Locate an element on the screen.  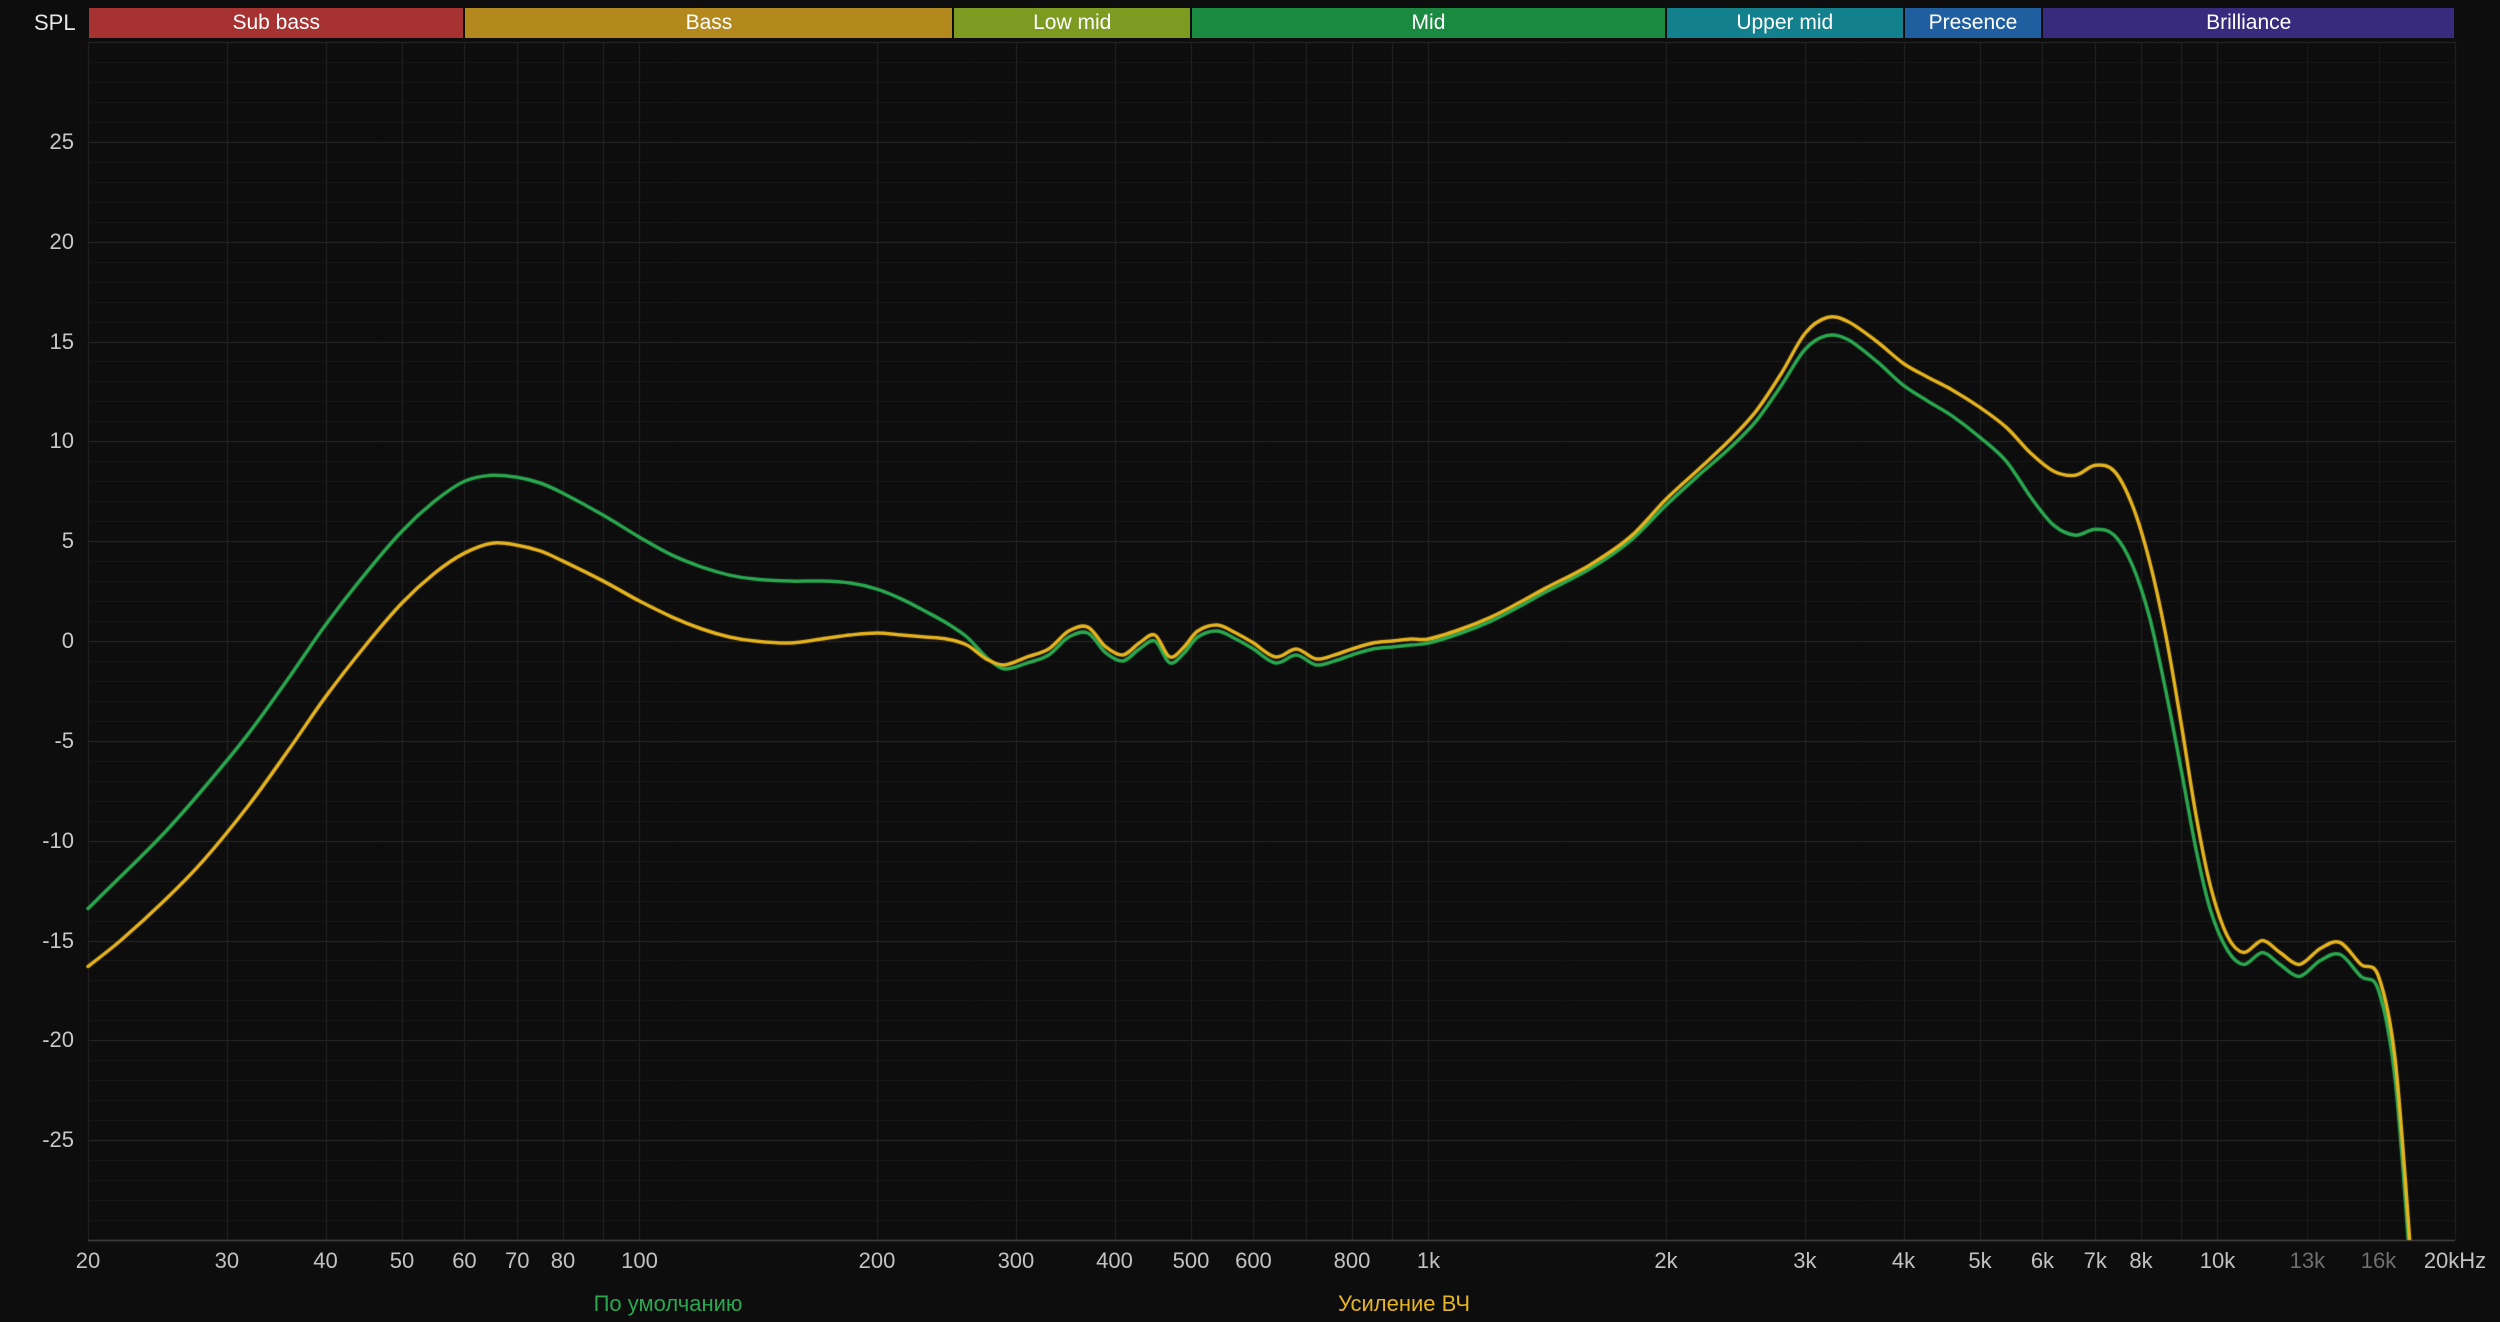
frequency-band-presence: Presence is located at coordinates (1973, 23).